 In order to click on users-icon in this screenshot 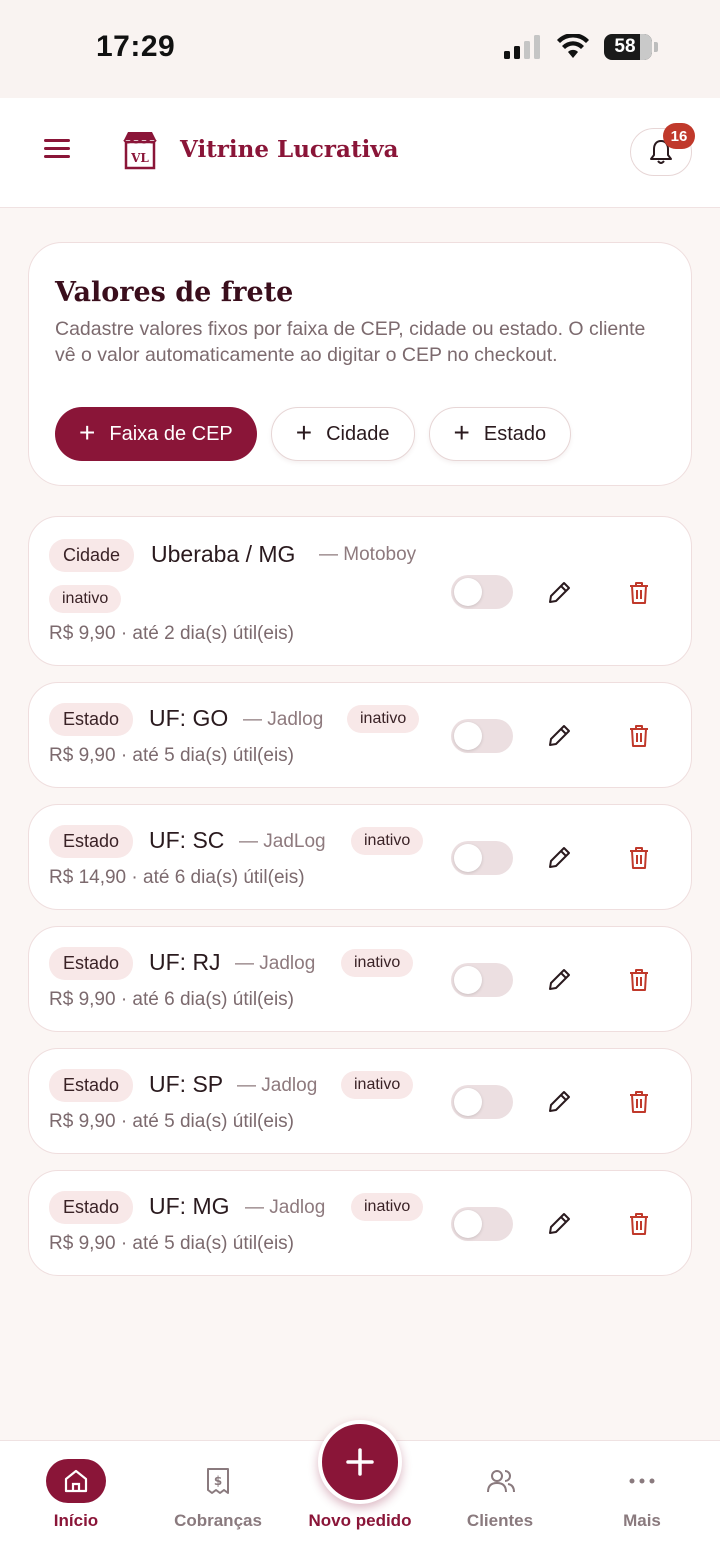, I will do `click(501, 1481)`.